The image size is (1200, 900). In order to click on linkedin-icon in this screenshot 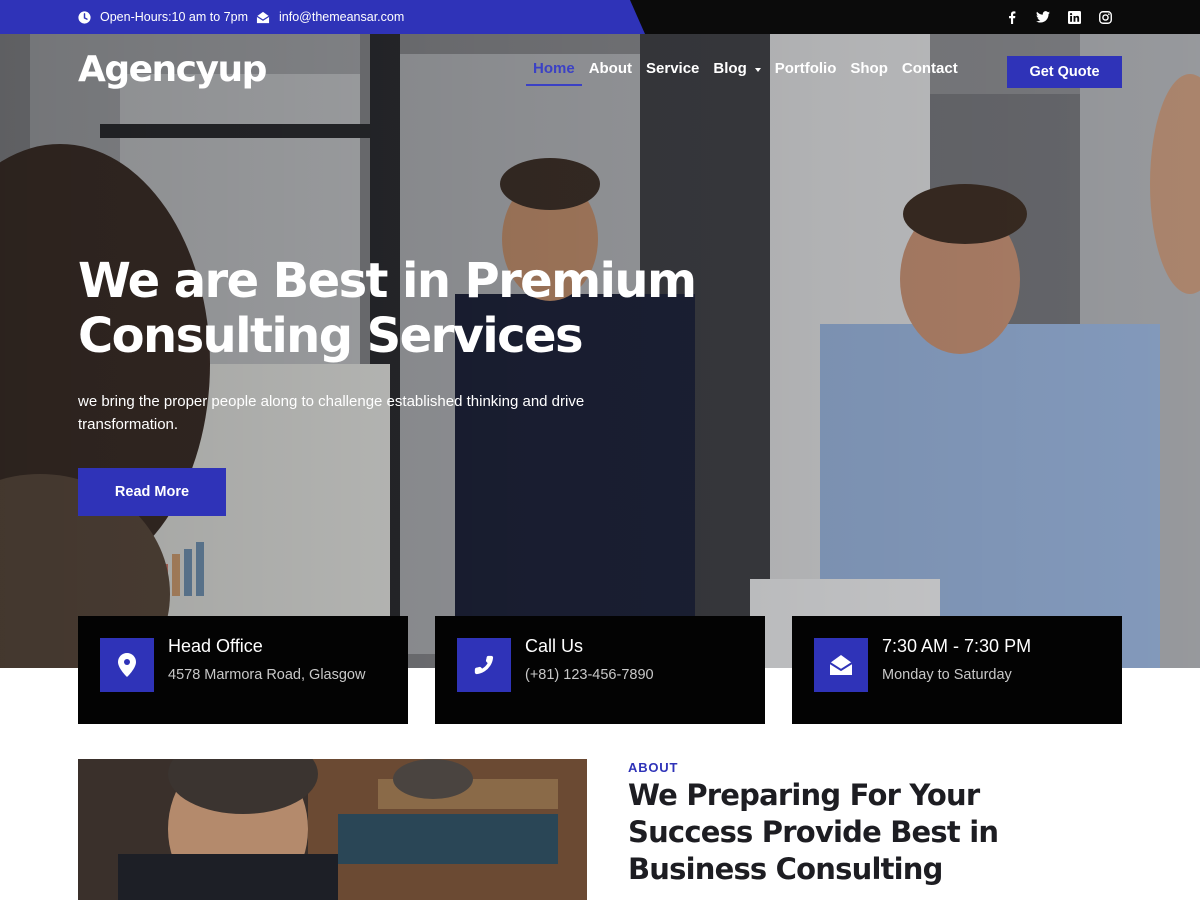, I will do `click(1074, 17)`.